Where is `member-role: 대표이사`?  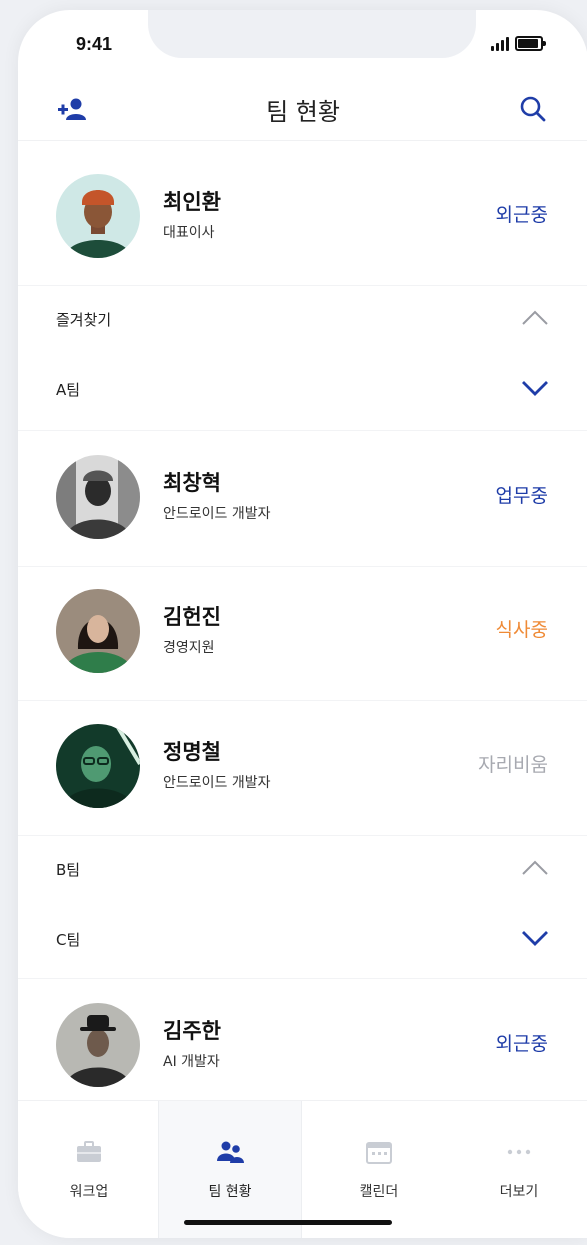
member-role: 대표이사 is located at coordinates (189, 233).